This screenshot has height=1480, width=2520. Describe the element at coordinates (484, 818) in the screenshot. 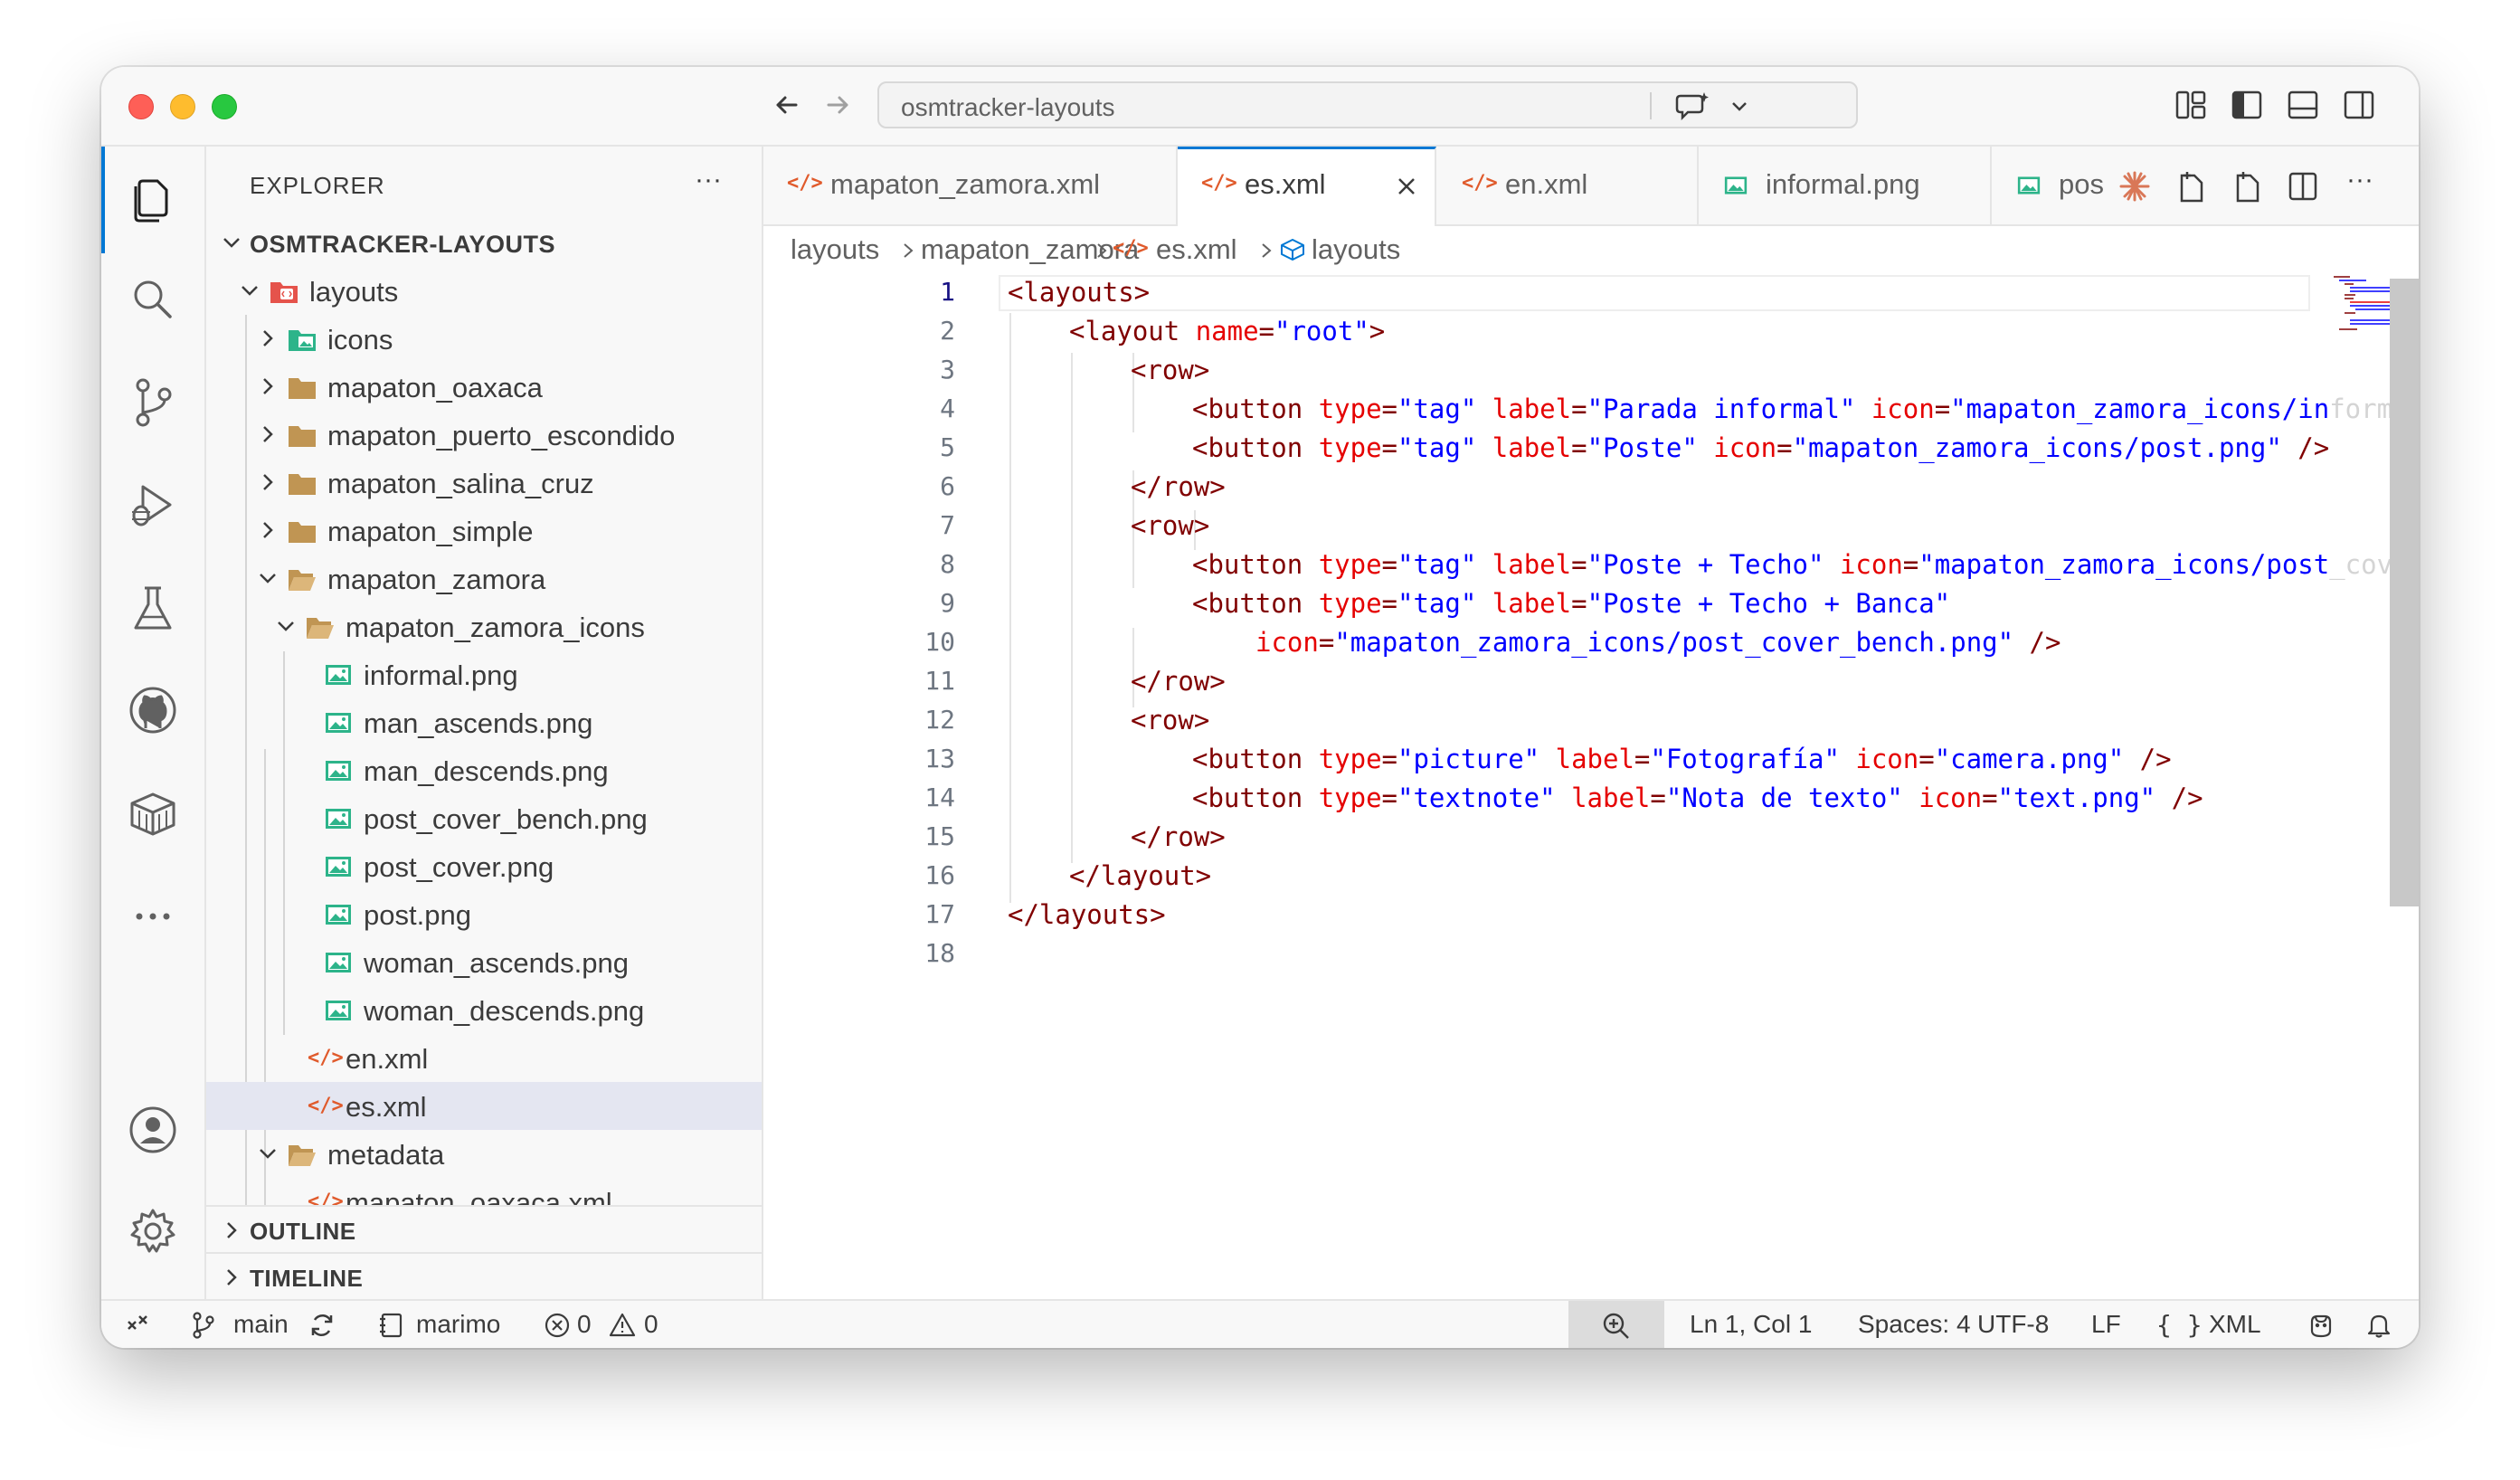

I see `tree-file-post-cover-bench-png: post_cover_bench.png` at that location.